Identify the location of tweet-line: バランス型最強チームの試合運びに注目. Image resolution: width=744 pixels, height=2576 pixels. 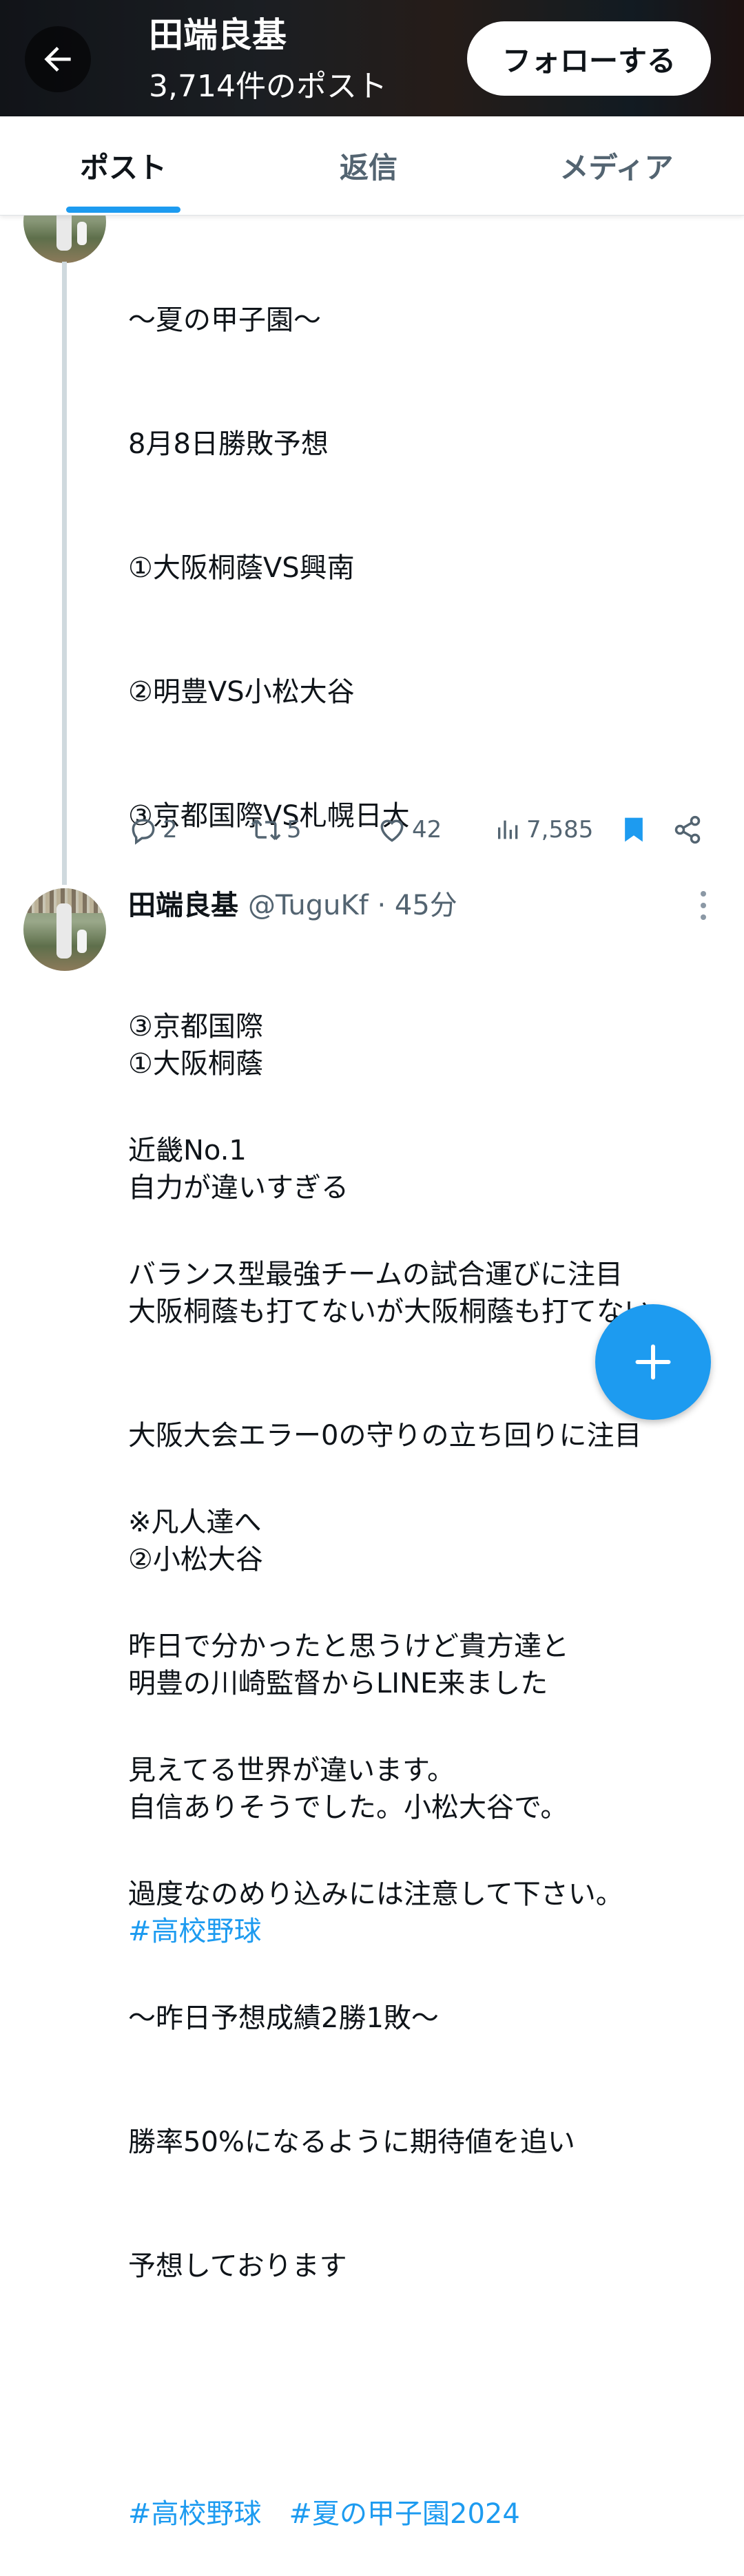
(375, 1274).